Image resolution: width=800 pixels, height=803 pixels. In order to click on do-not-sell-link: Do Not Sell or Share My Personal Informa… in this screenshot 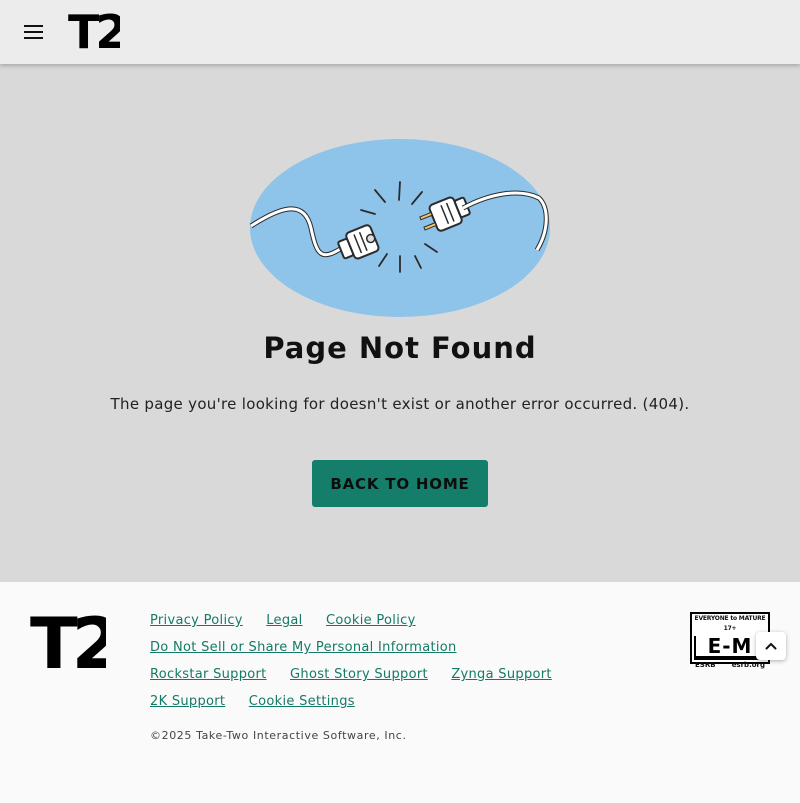, I will do `click(303, 647)`.